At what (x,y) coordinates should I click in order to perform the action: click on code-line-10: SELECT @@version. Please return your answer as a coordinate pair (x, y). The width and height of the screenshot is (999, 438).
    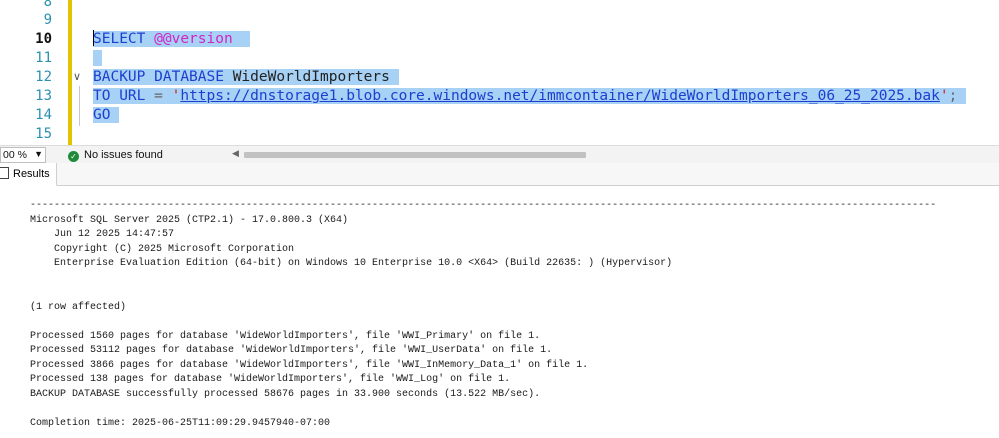
    Looking at the image, I should click on (172, 39).